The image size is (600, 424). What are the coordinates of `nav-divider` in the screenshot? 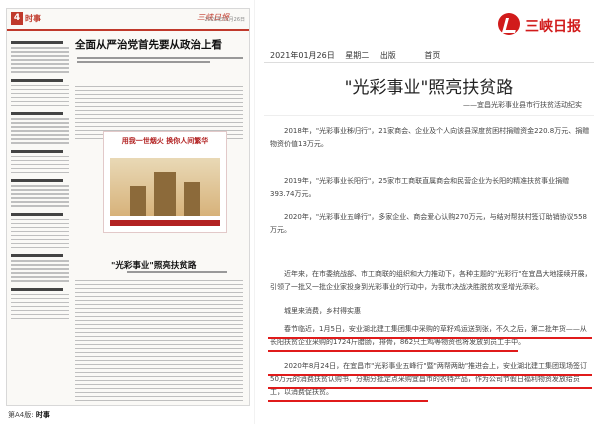 It's located at (429, 62).